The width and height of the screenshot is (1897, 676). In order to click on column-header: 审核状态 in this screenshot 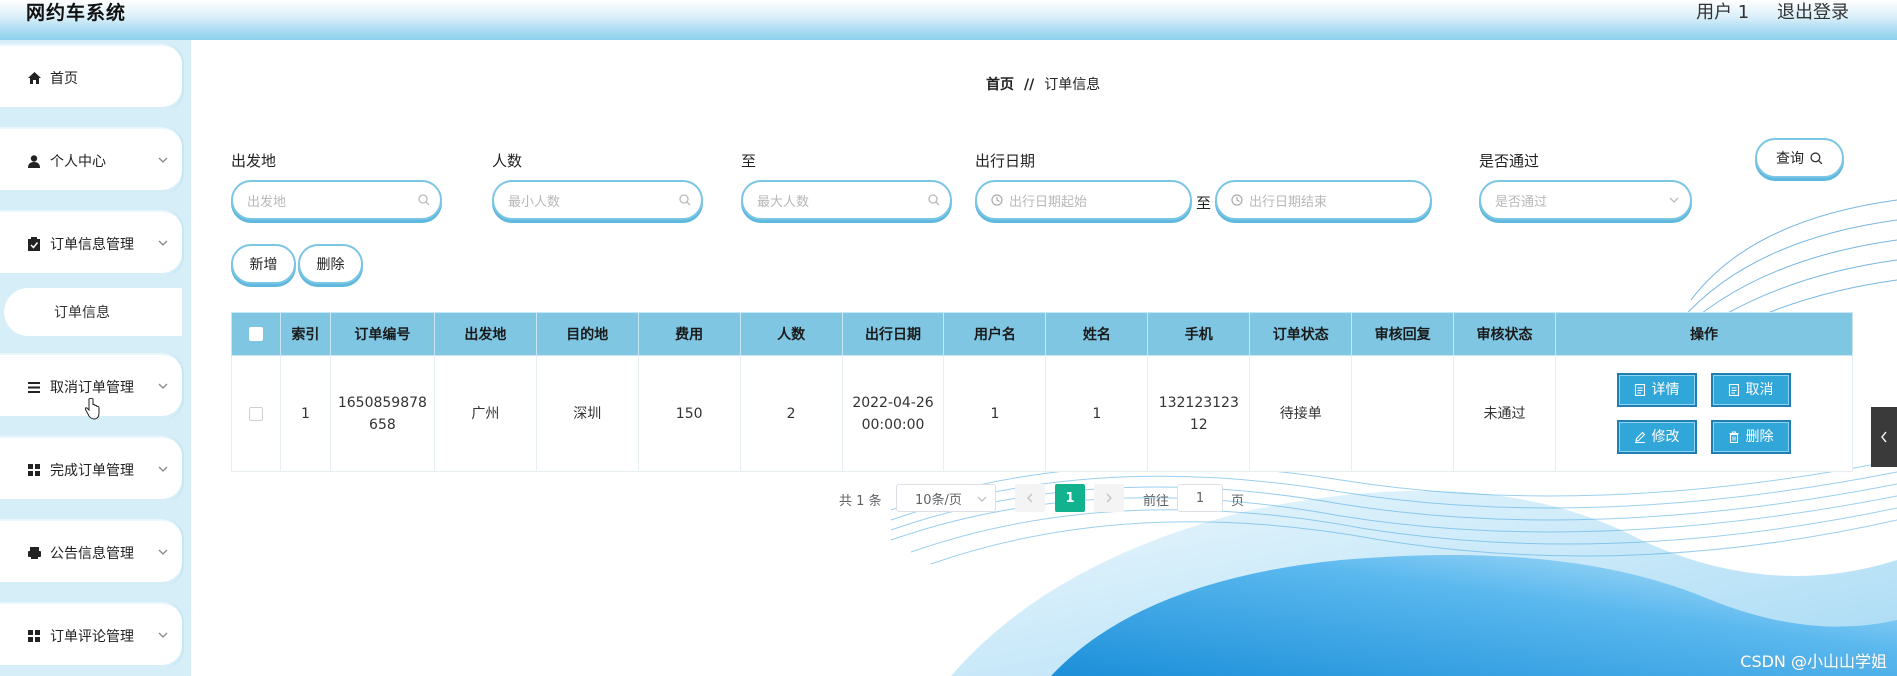, I will do `click(1504, 334)`.